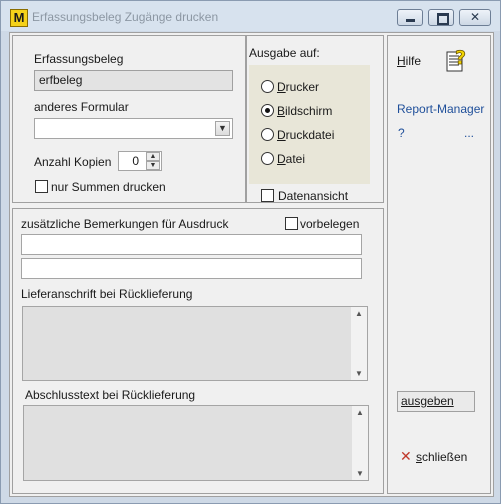 This screenshot has width=501, height=504. I want to click on nur-summen-checkbox, so click(41, 186).